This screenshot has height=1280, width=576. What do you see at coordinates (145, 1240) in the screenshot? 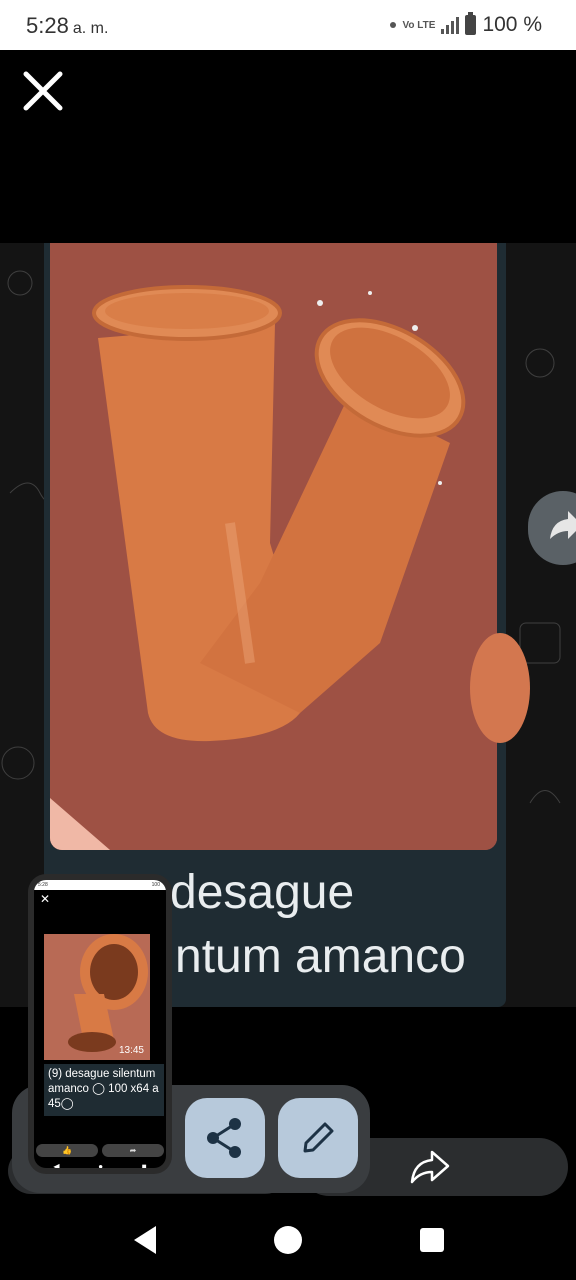
I see `back-icon` at bounding box center [145, 1240].